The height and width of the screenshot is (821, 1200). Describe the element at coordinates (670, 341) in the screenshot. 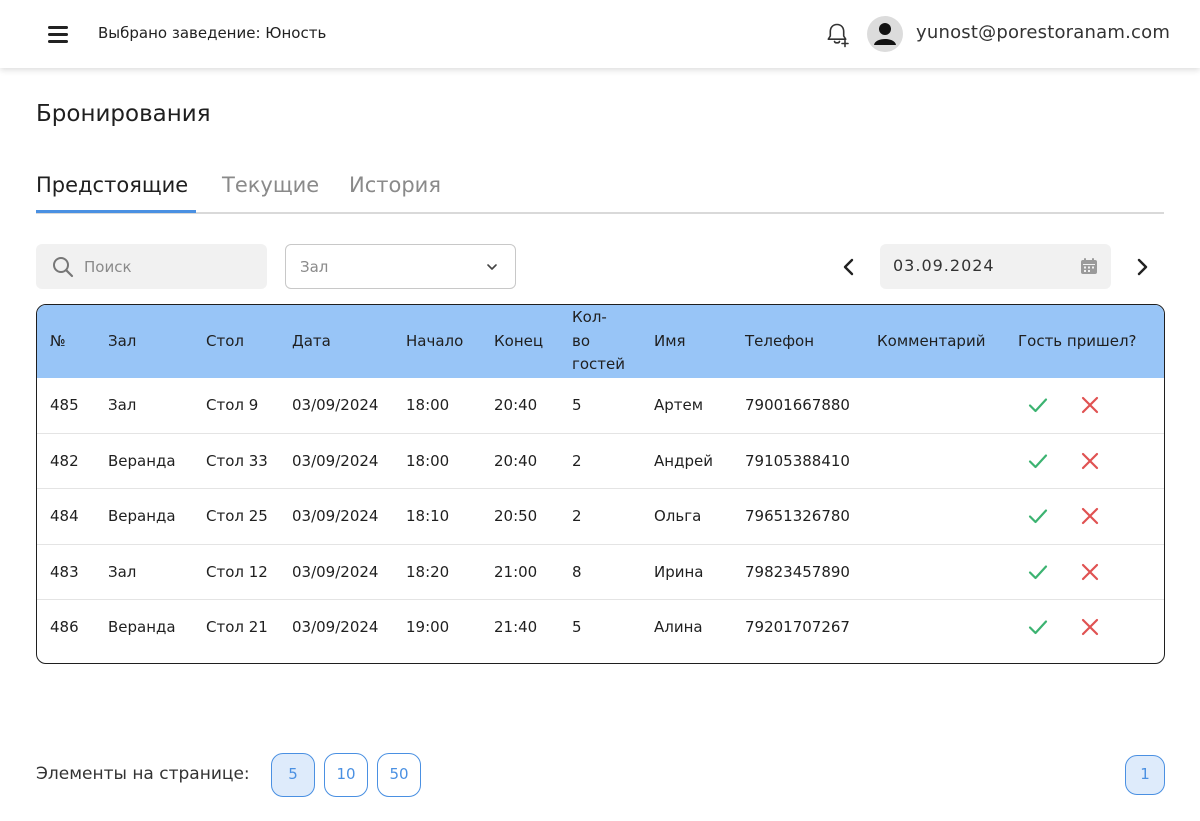

I see `col-name: Имя` at that location.